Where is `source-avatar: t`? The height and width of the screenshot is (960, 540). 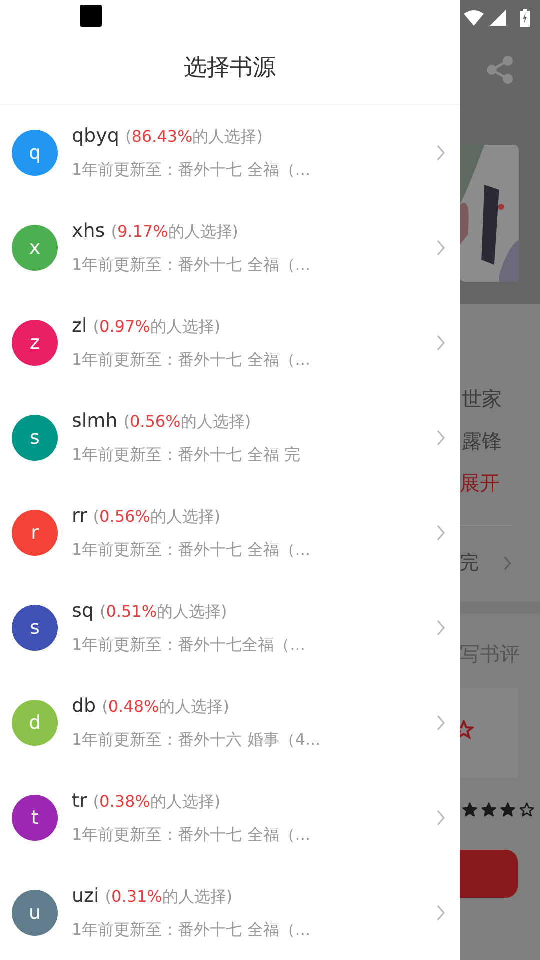
source-avatar: t is located at coordinates (35, 817).